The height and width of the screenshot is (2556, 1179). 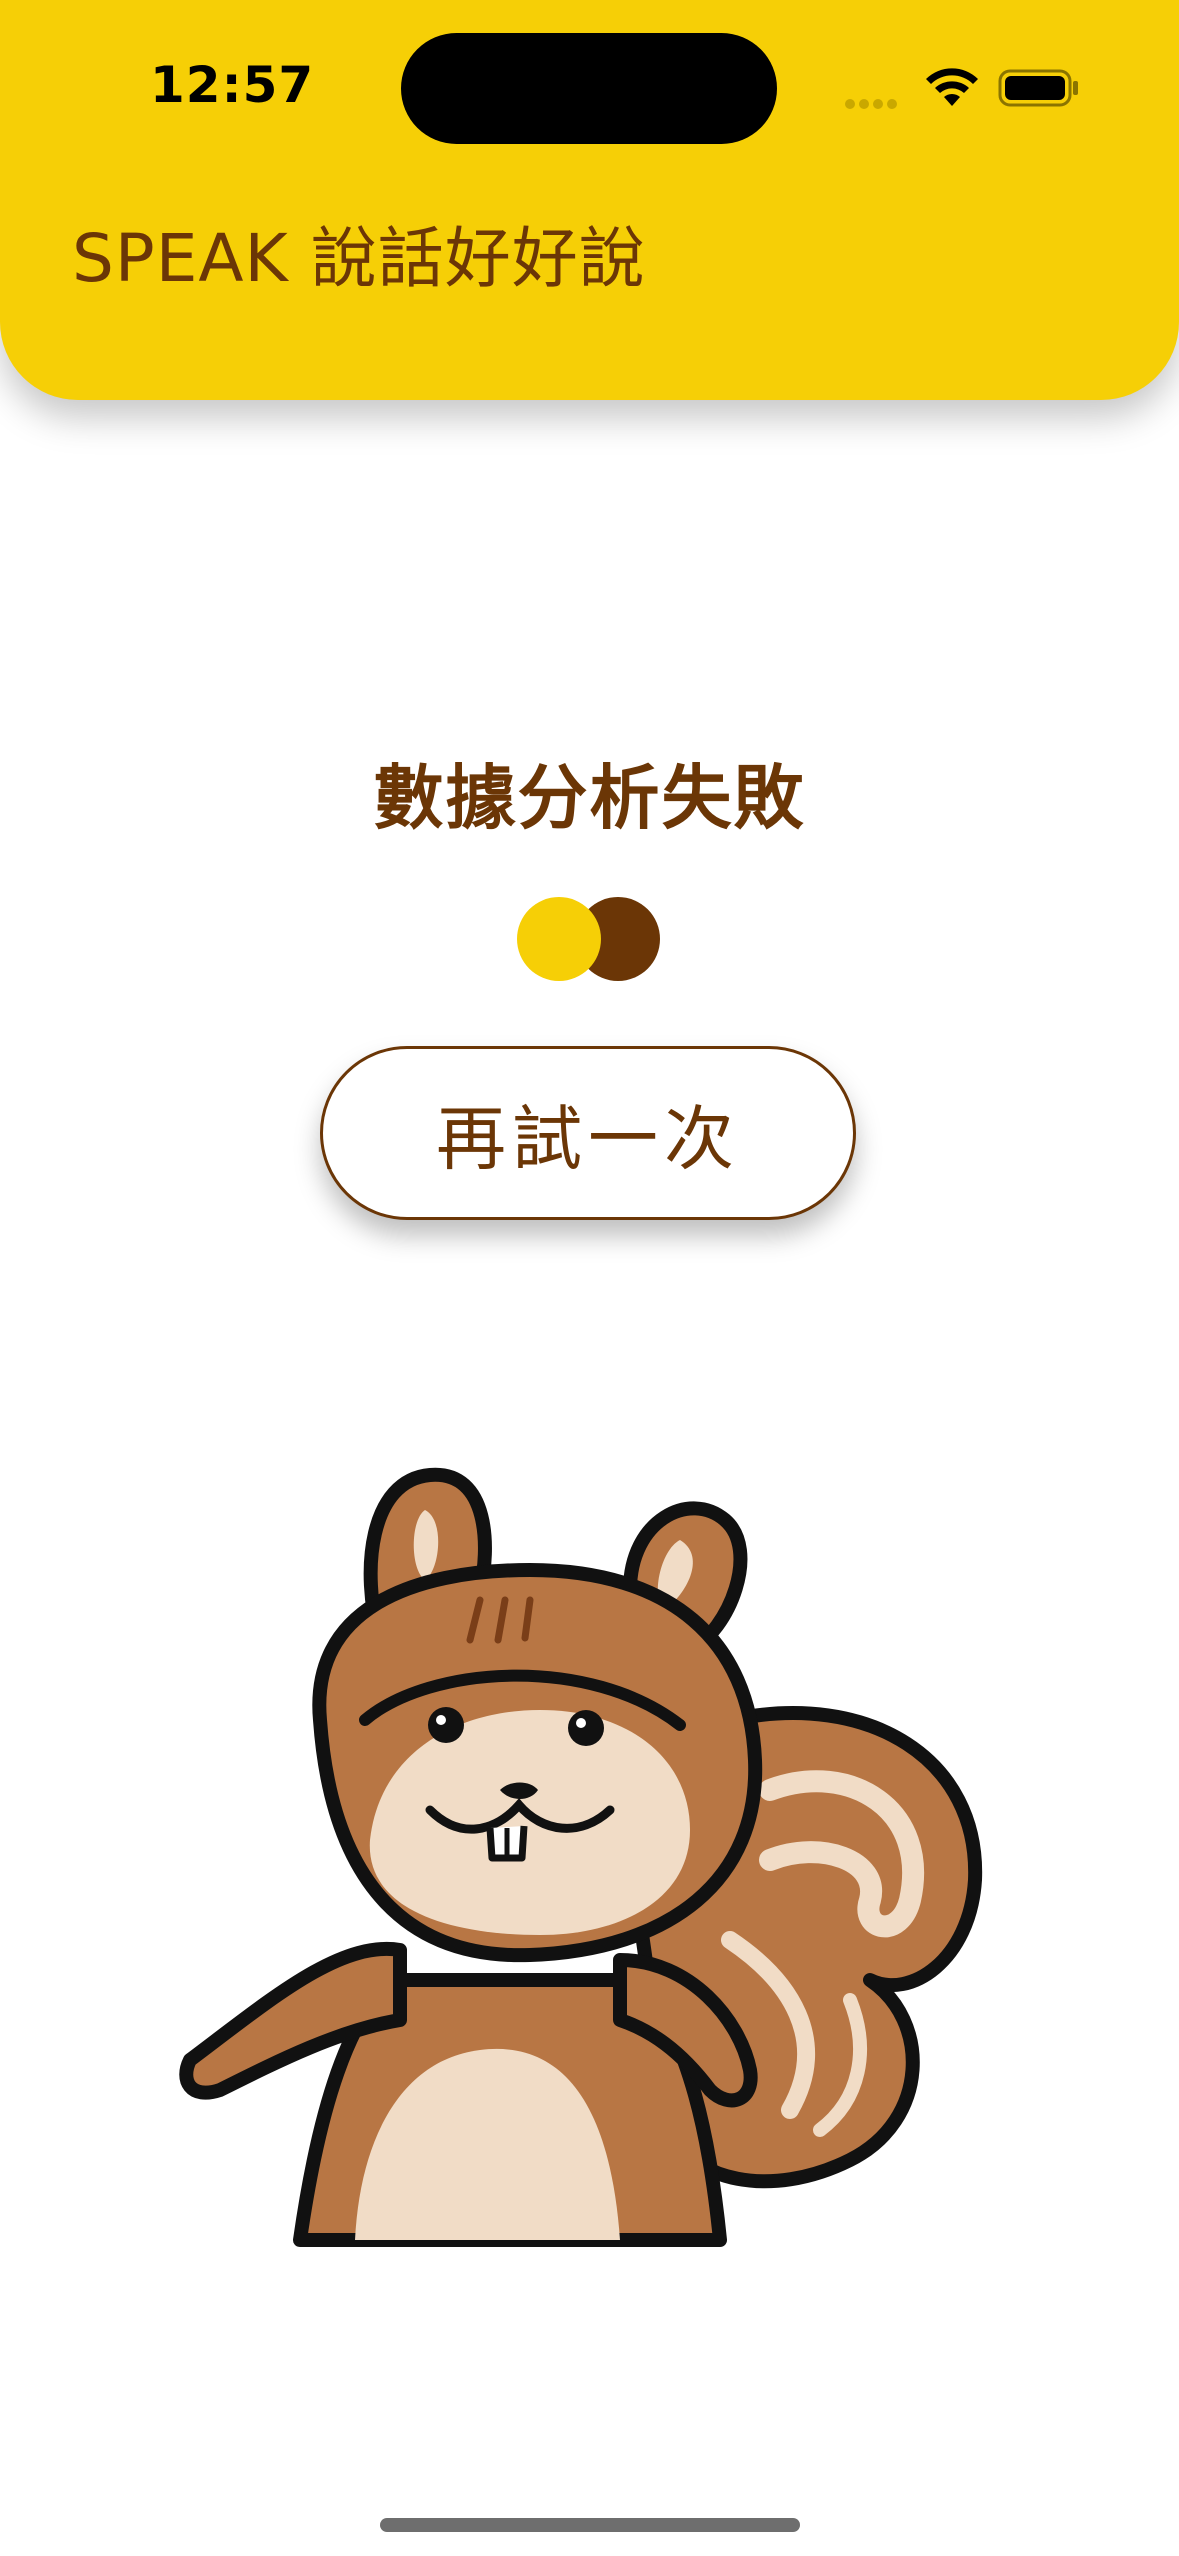 I want to click on dynamic-island, so click(x=589, y=88).